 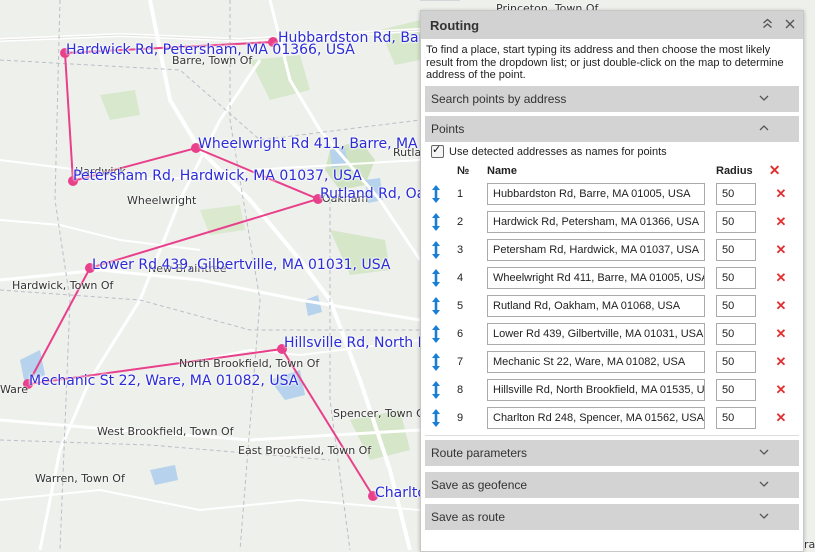 I want to click on col-num-header: №, so click(x=463, y=170).